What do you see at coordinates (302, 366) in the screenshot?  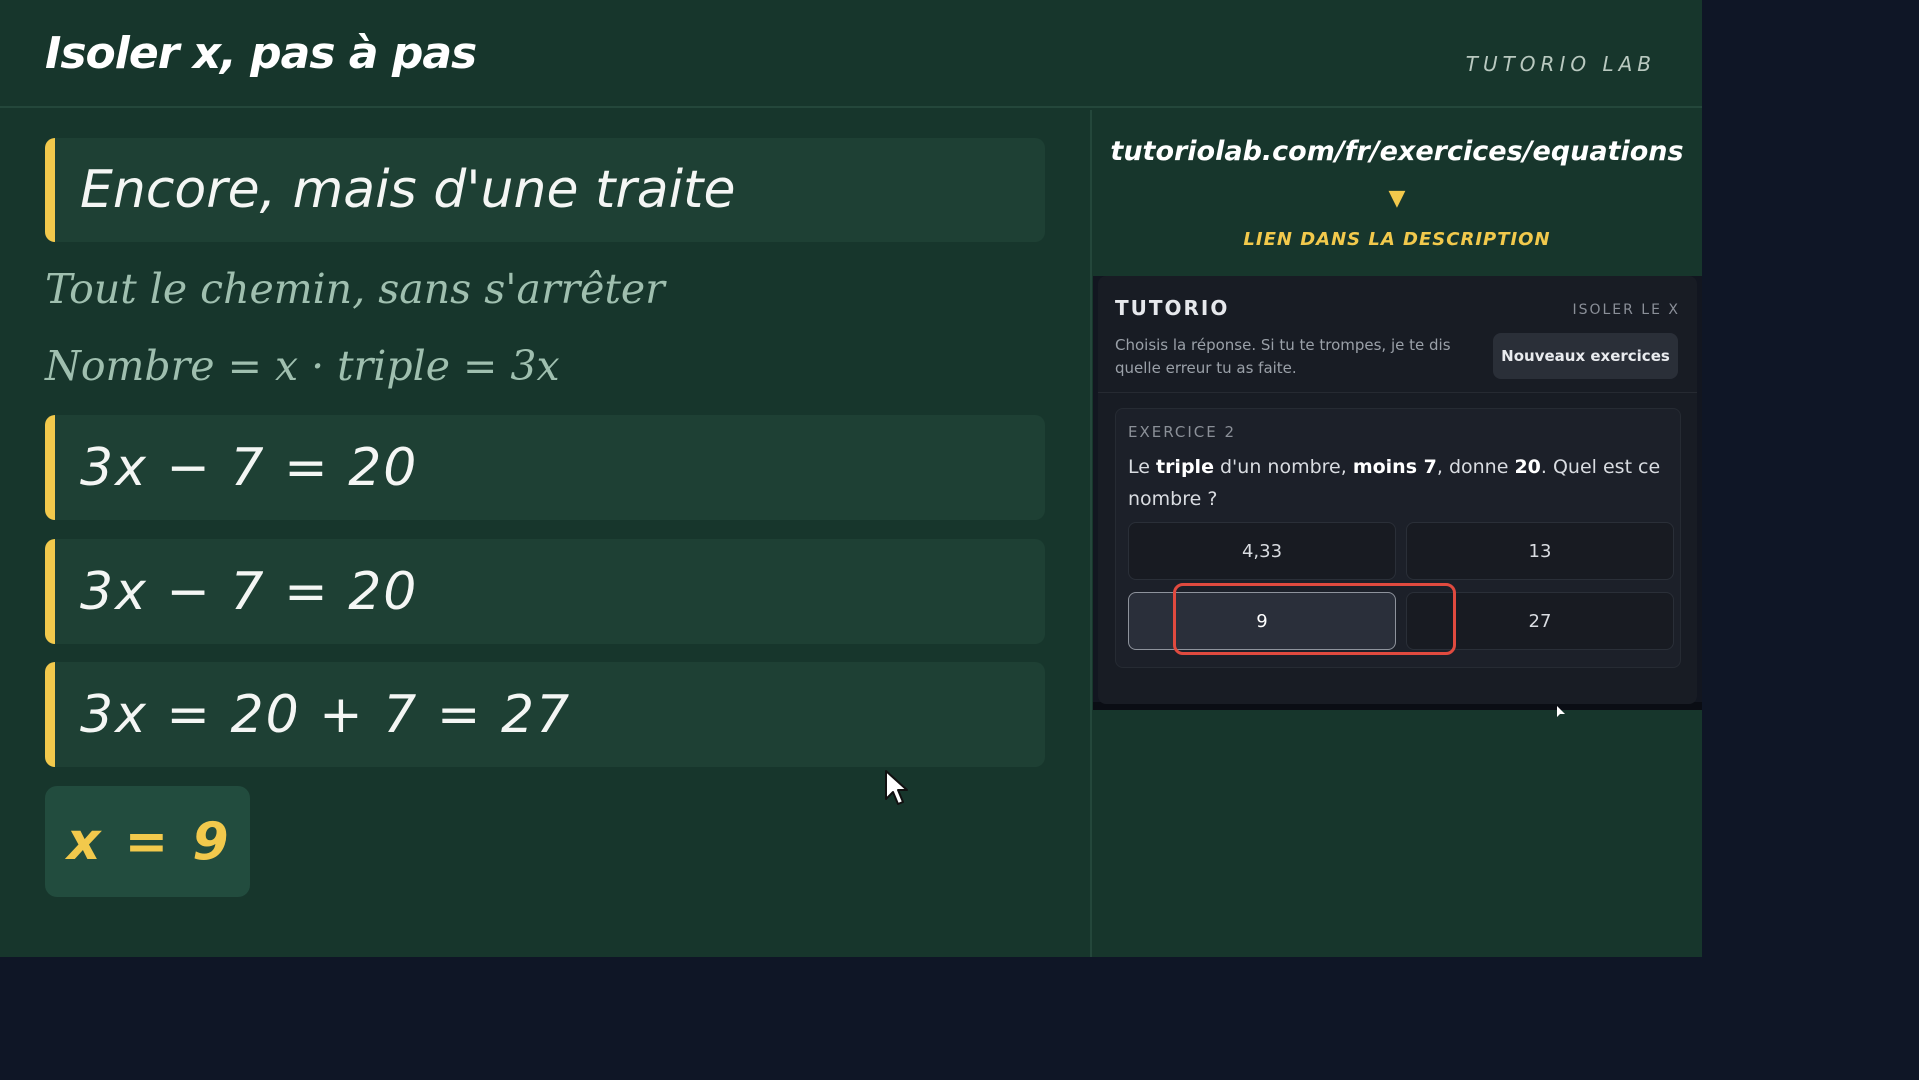 I see `lesson-definition: Nombre = x · triple = 3x` at bounding box center [302, 366].